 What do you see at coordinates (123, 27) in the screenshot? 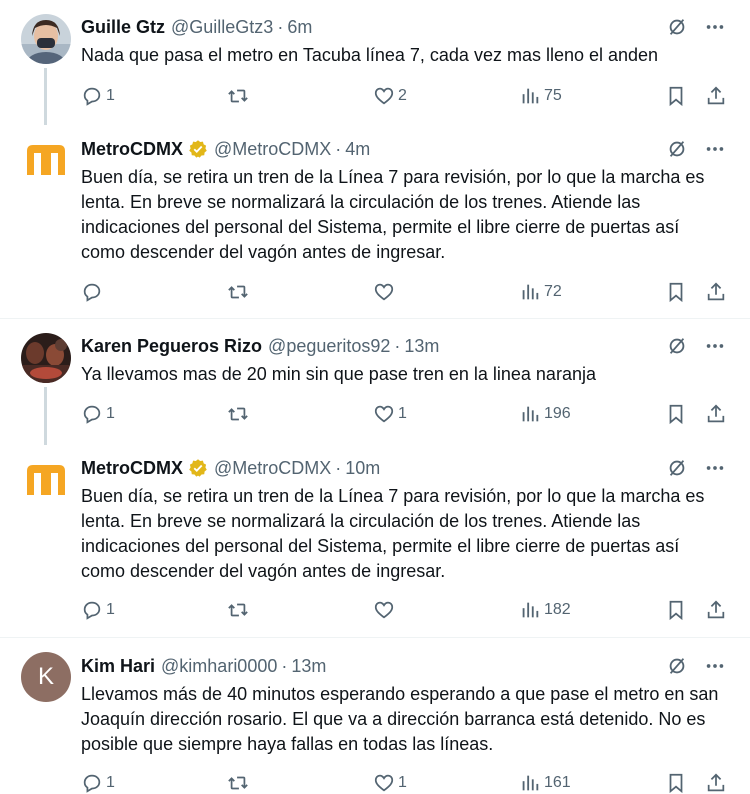
I see `display-name: Guille Gtz` at bounding box center [123, 27].